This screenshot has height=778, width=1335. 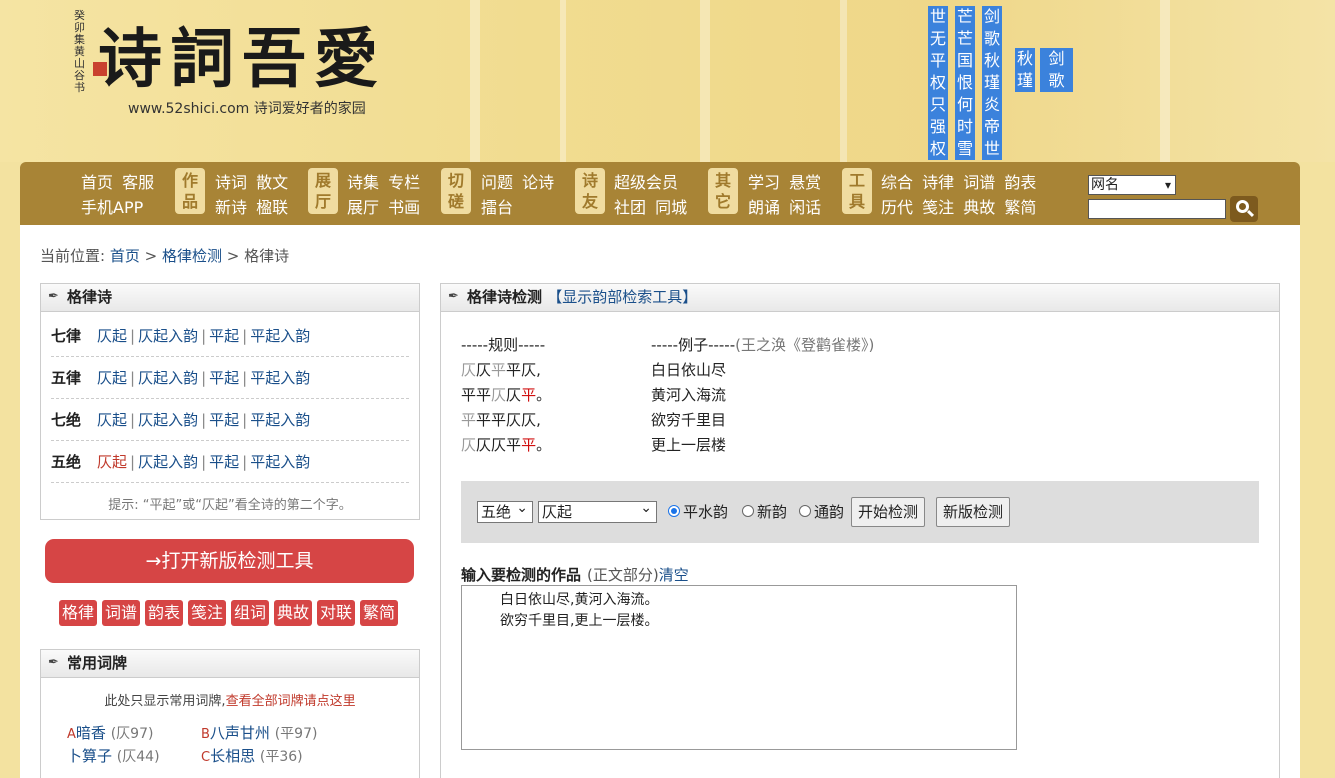 What do you see at coordinates (519, 195) in the screenshot?
I see `nav-group-discuss: 问题 论诗 擂台` at bounding box center [519, 195].